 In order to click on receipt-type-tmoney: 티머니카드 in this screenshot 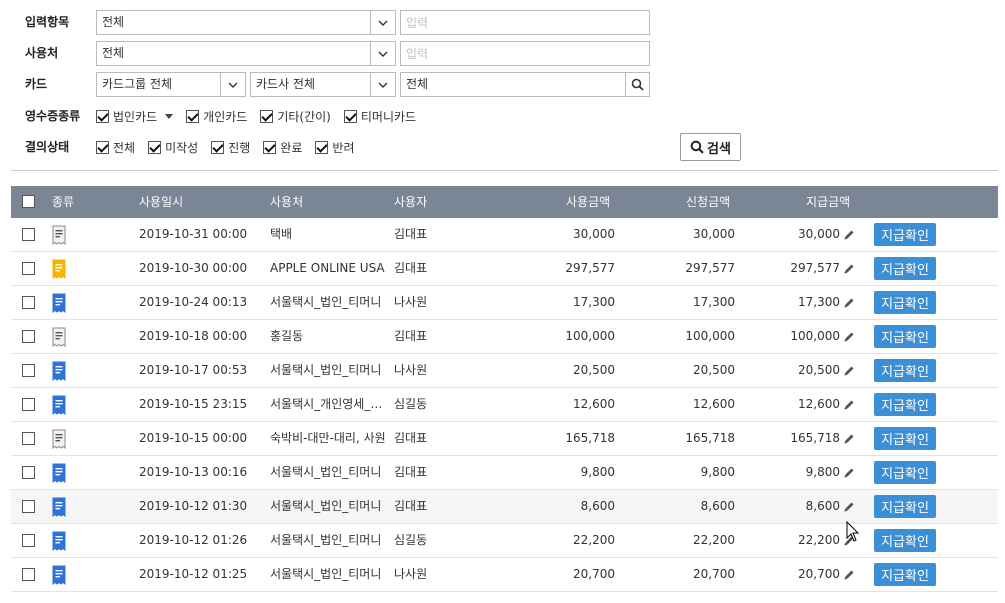, I will do `click(380, 116)`.